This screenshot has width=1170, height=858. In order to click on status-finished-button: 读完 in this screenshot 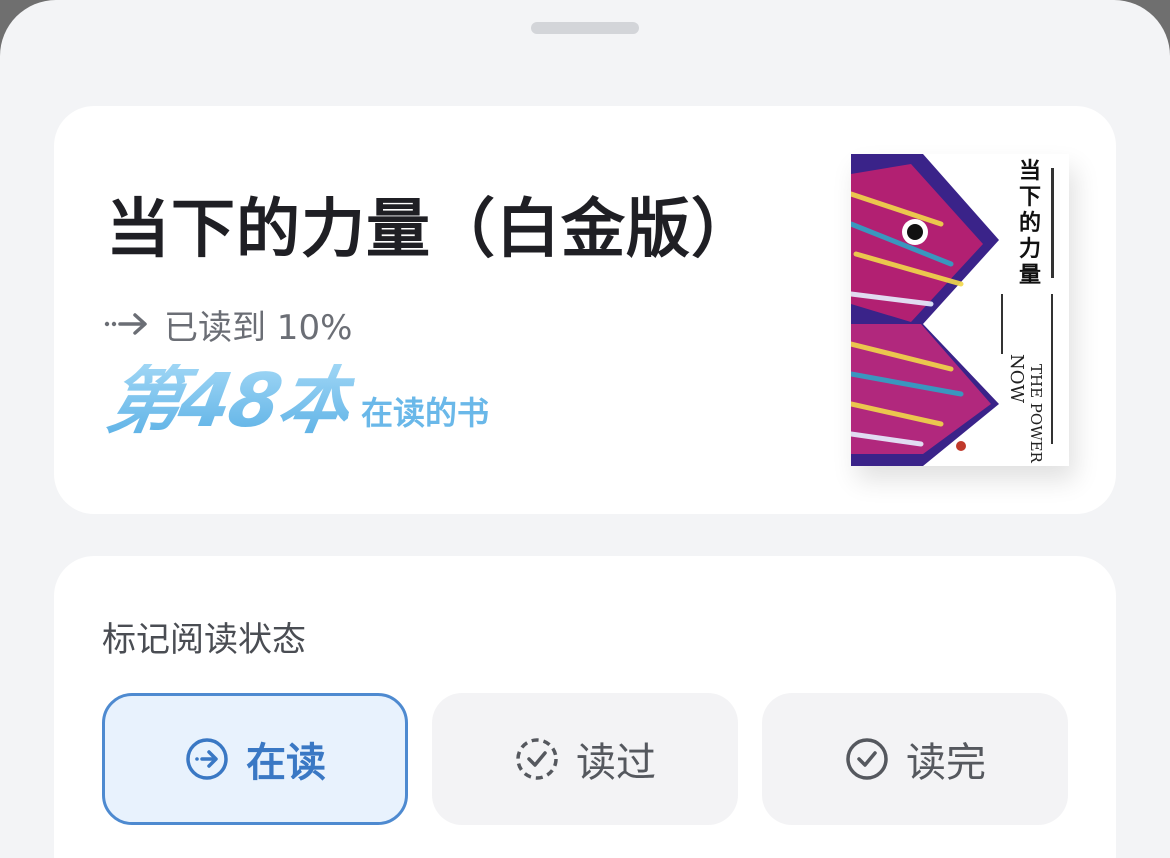, I will do `click(915, 759)`.